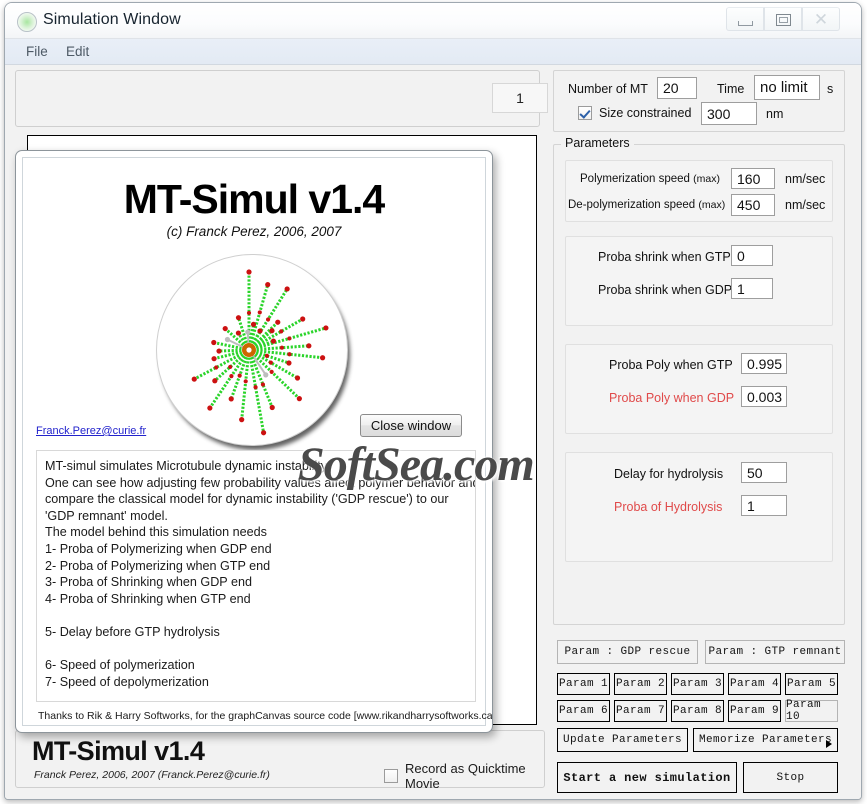 The height and width of the screenshot is (804, 867). What do you see at coordinates (127, 681) in the screenshot?
I see `about-description-line: 7- Speed of depolymerization` at bounding box center [127, 681].